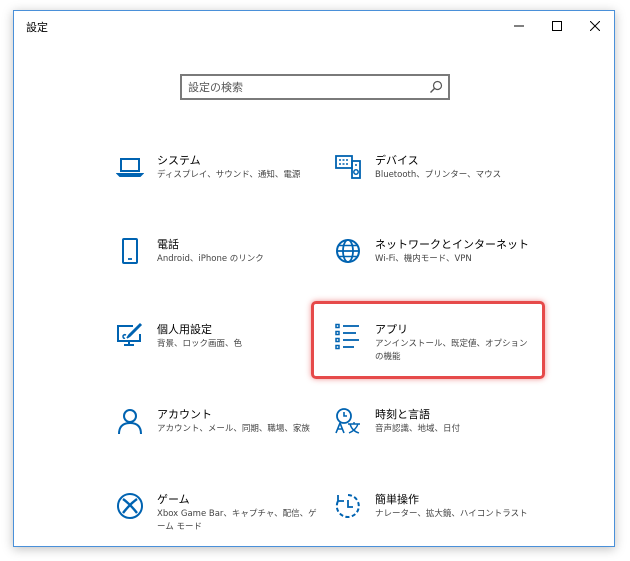  I want to click on close-button, so click(595, 26).